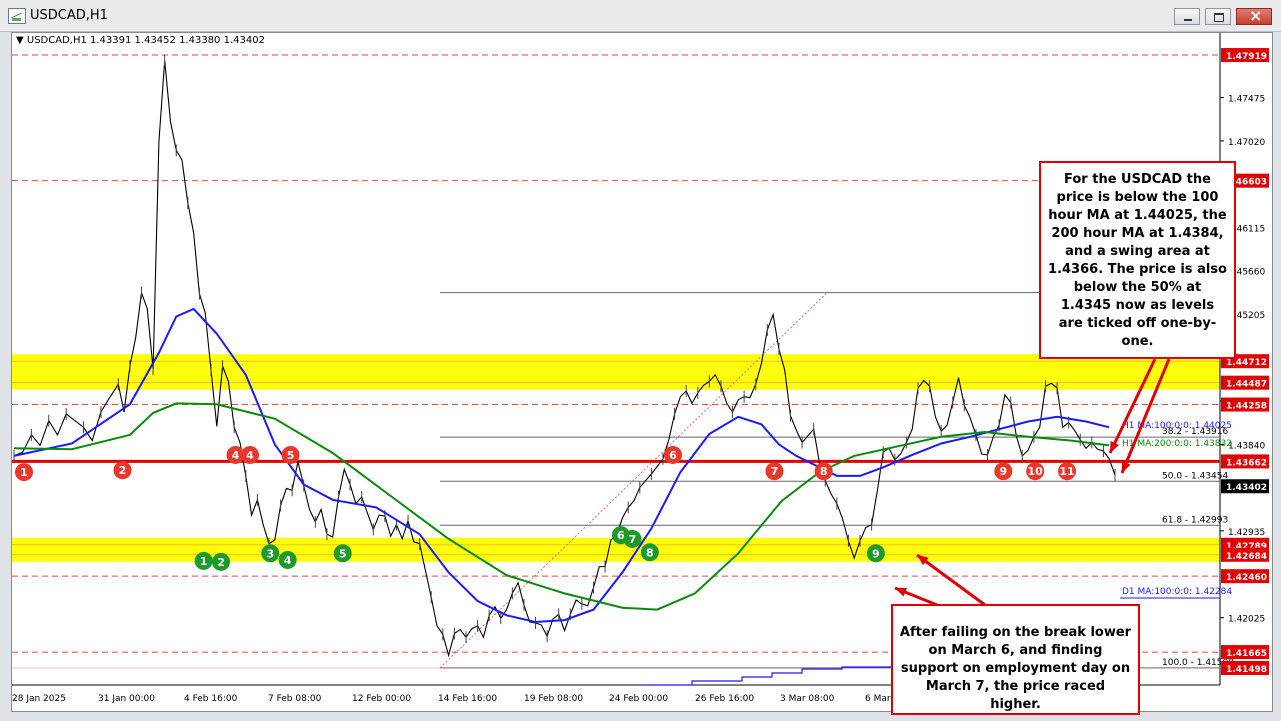 The width and height of the screenshot is (1281, 721). I want to click on time-tick-label-7: 24 Feb 00:00, so click(638, 699).